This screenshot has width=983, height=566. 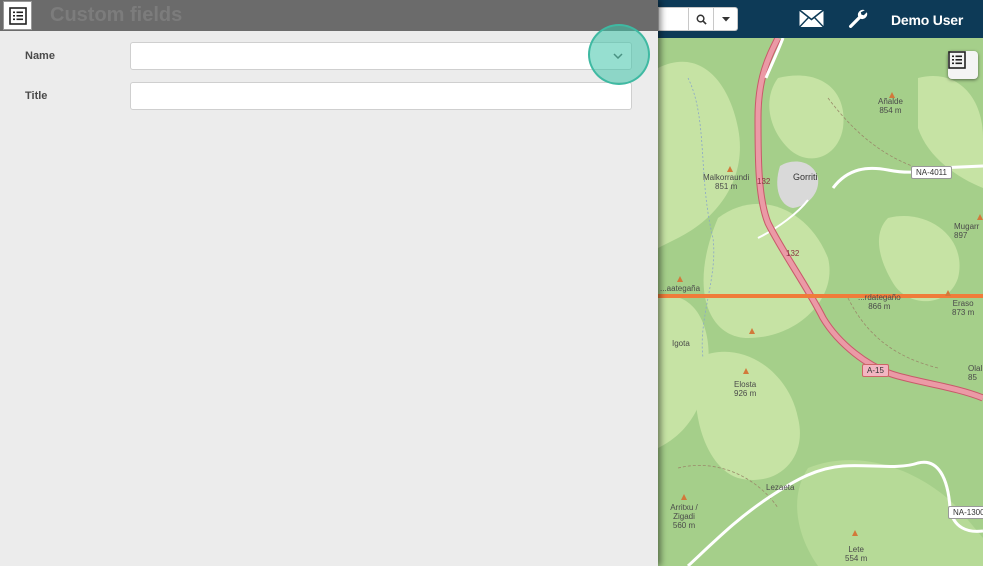 I want to click on map-place-label: ...aategaña, so click(x=680, y=288).